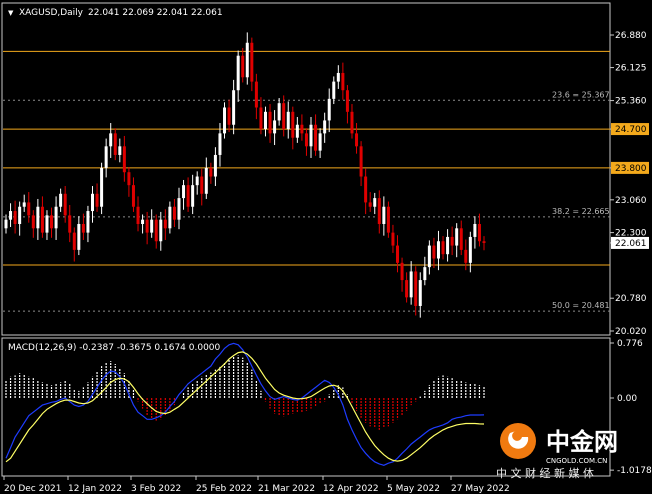  Describe the element at coordinates (155, 13) in the screenshot. I see `ohlc-values: 22.041 22.069 22.041 22.061` at that location.